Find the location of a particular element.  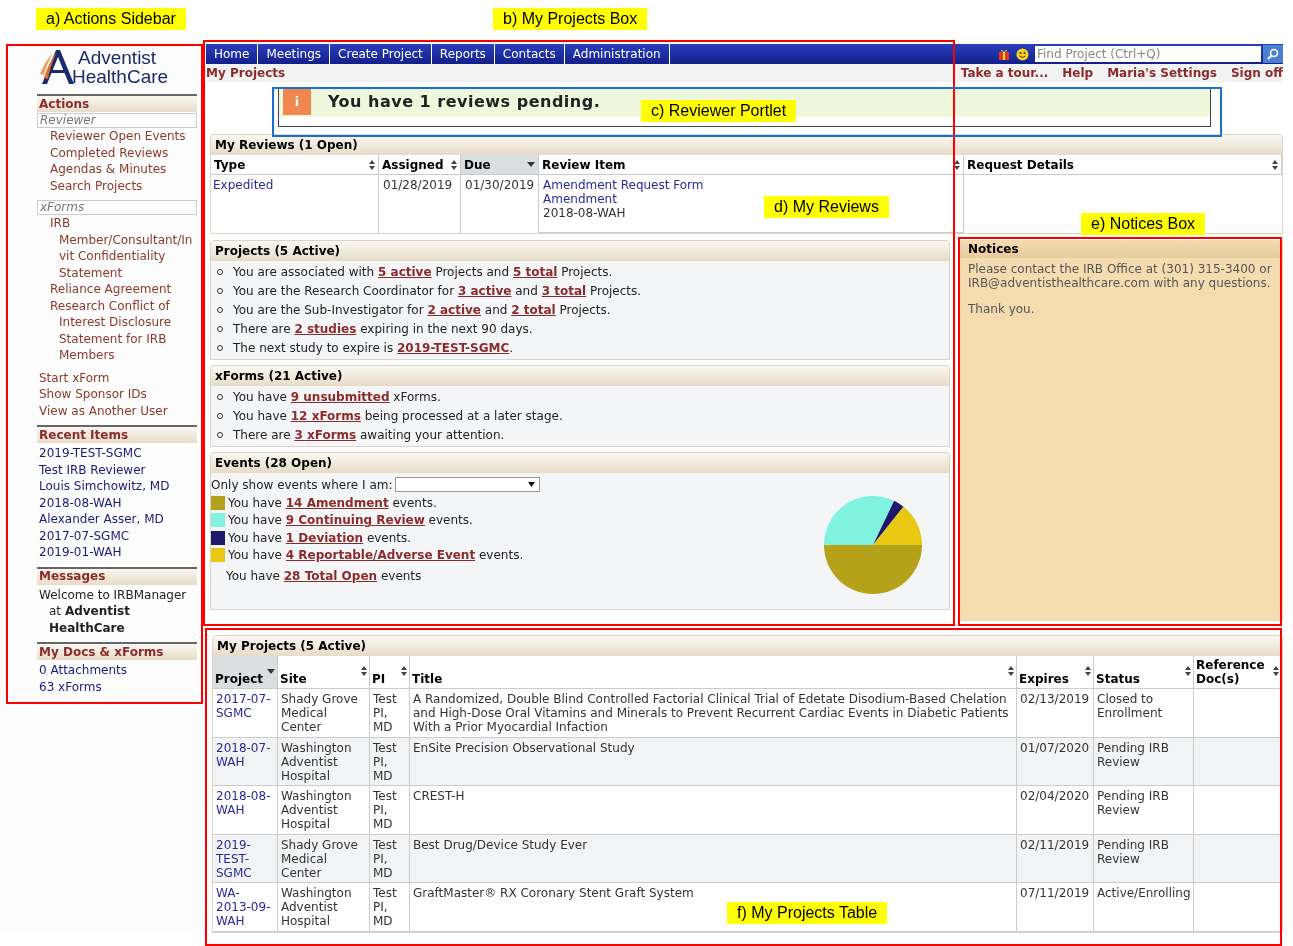

table-cell: 07/11/2019 is located at coordinates (1055, 893).